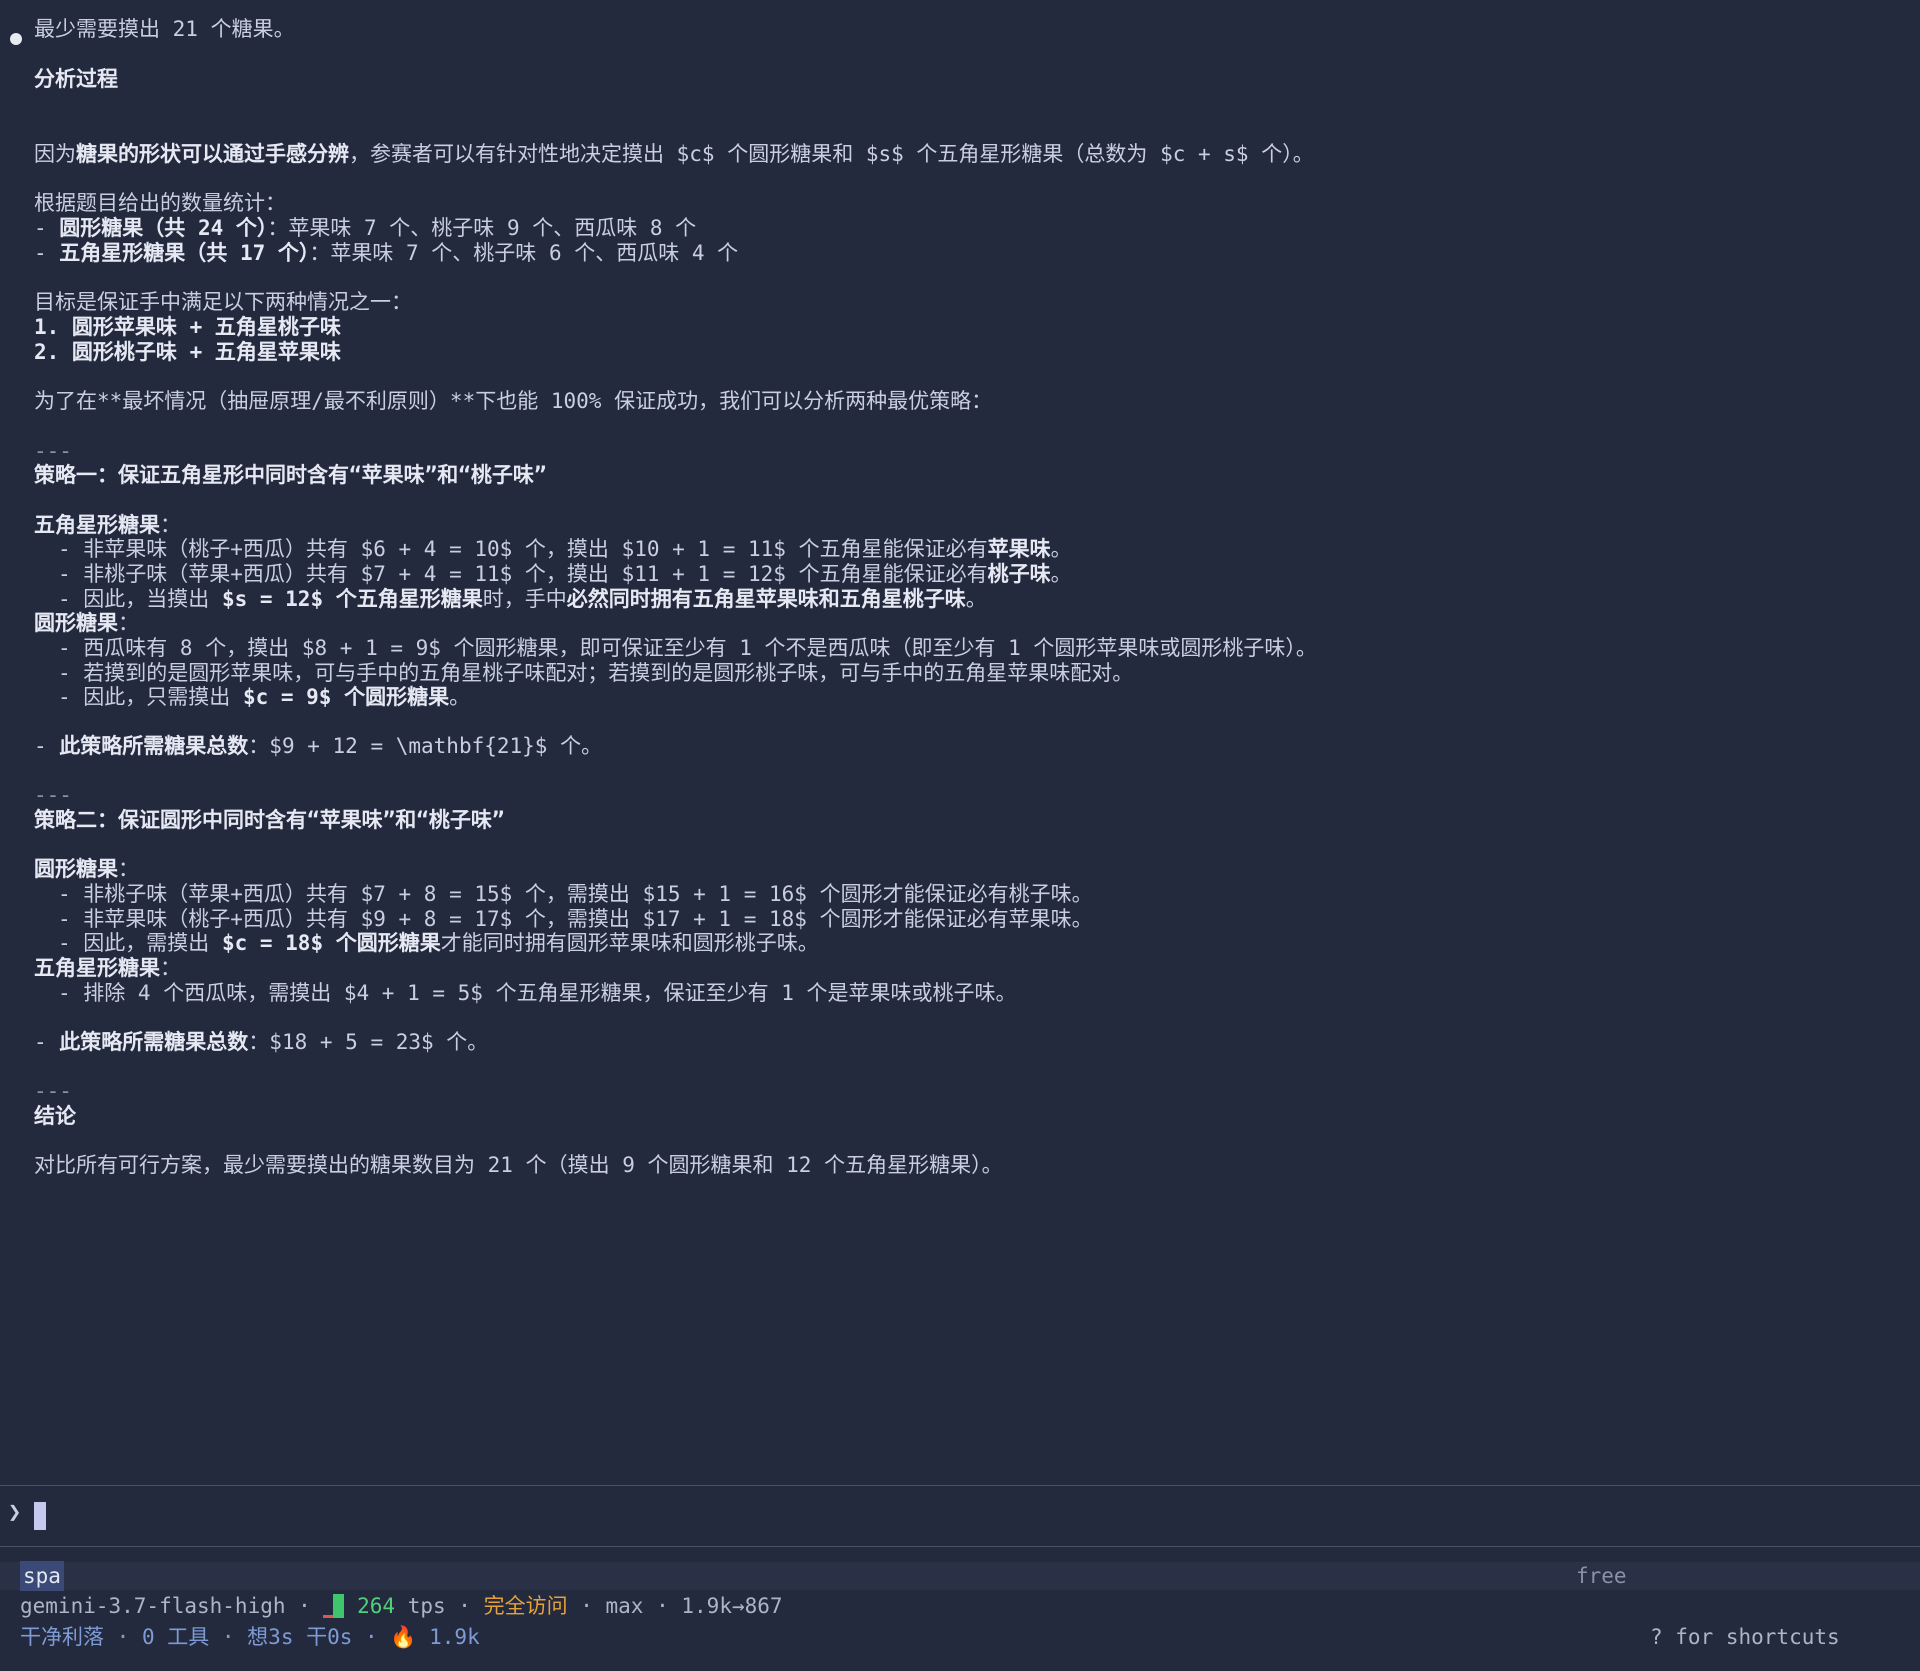  What do you see at coordinates (153, 1606) in the screenshot?
I see `model-name: gemini-3.7-flash-high` at bounding box center [153, 1606].